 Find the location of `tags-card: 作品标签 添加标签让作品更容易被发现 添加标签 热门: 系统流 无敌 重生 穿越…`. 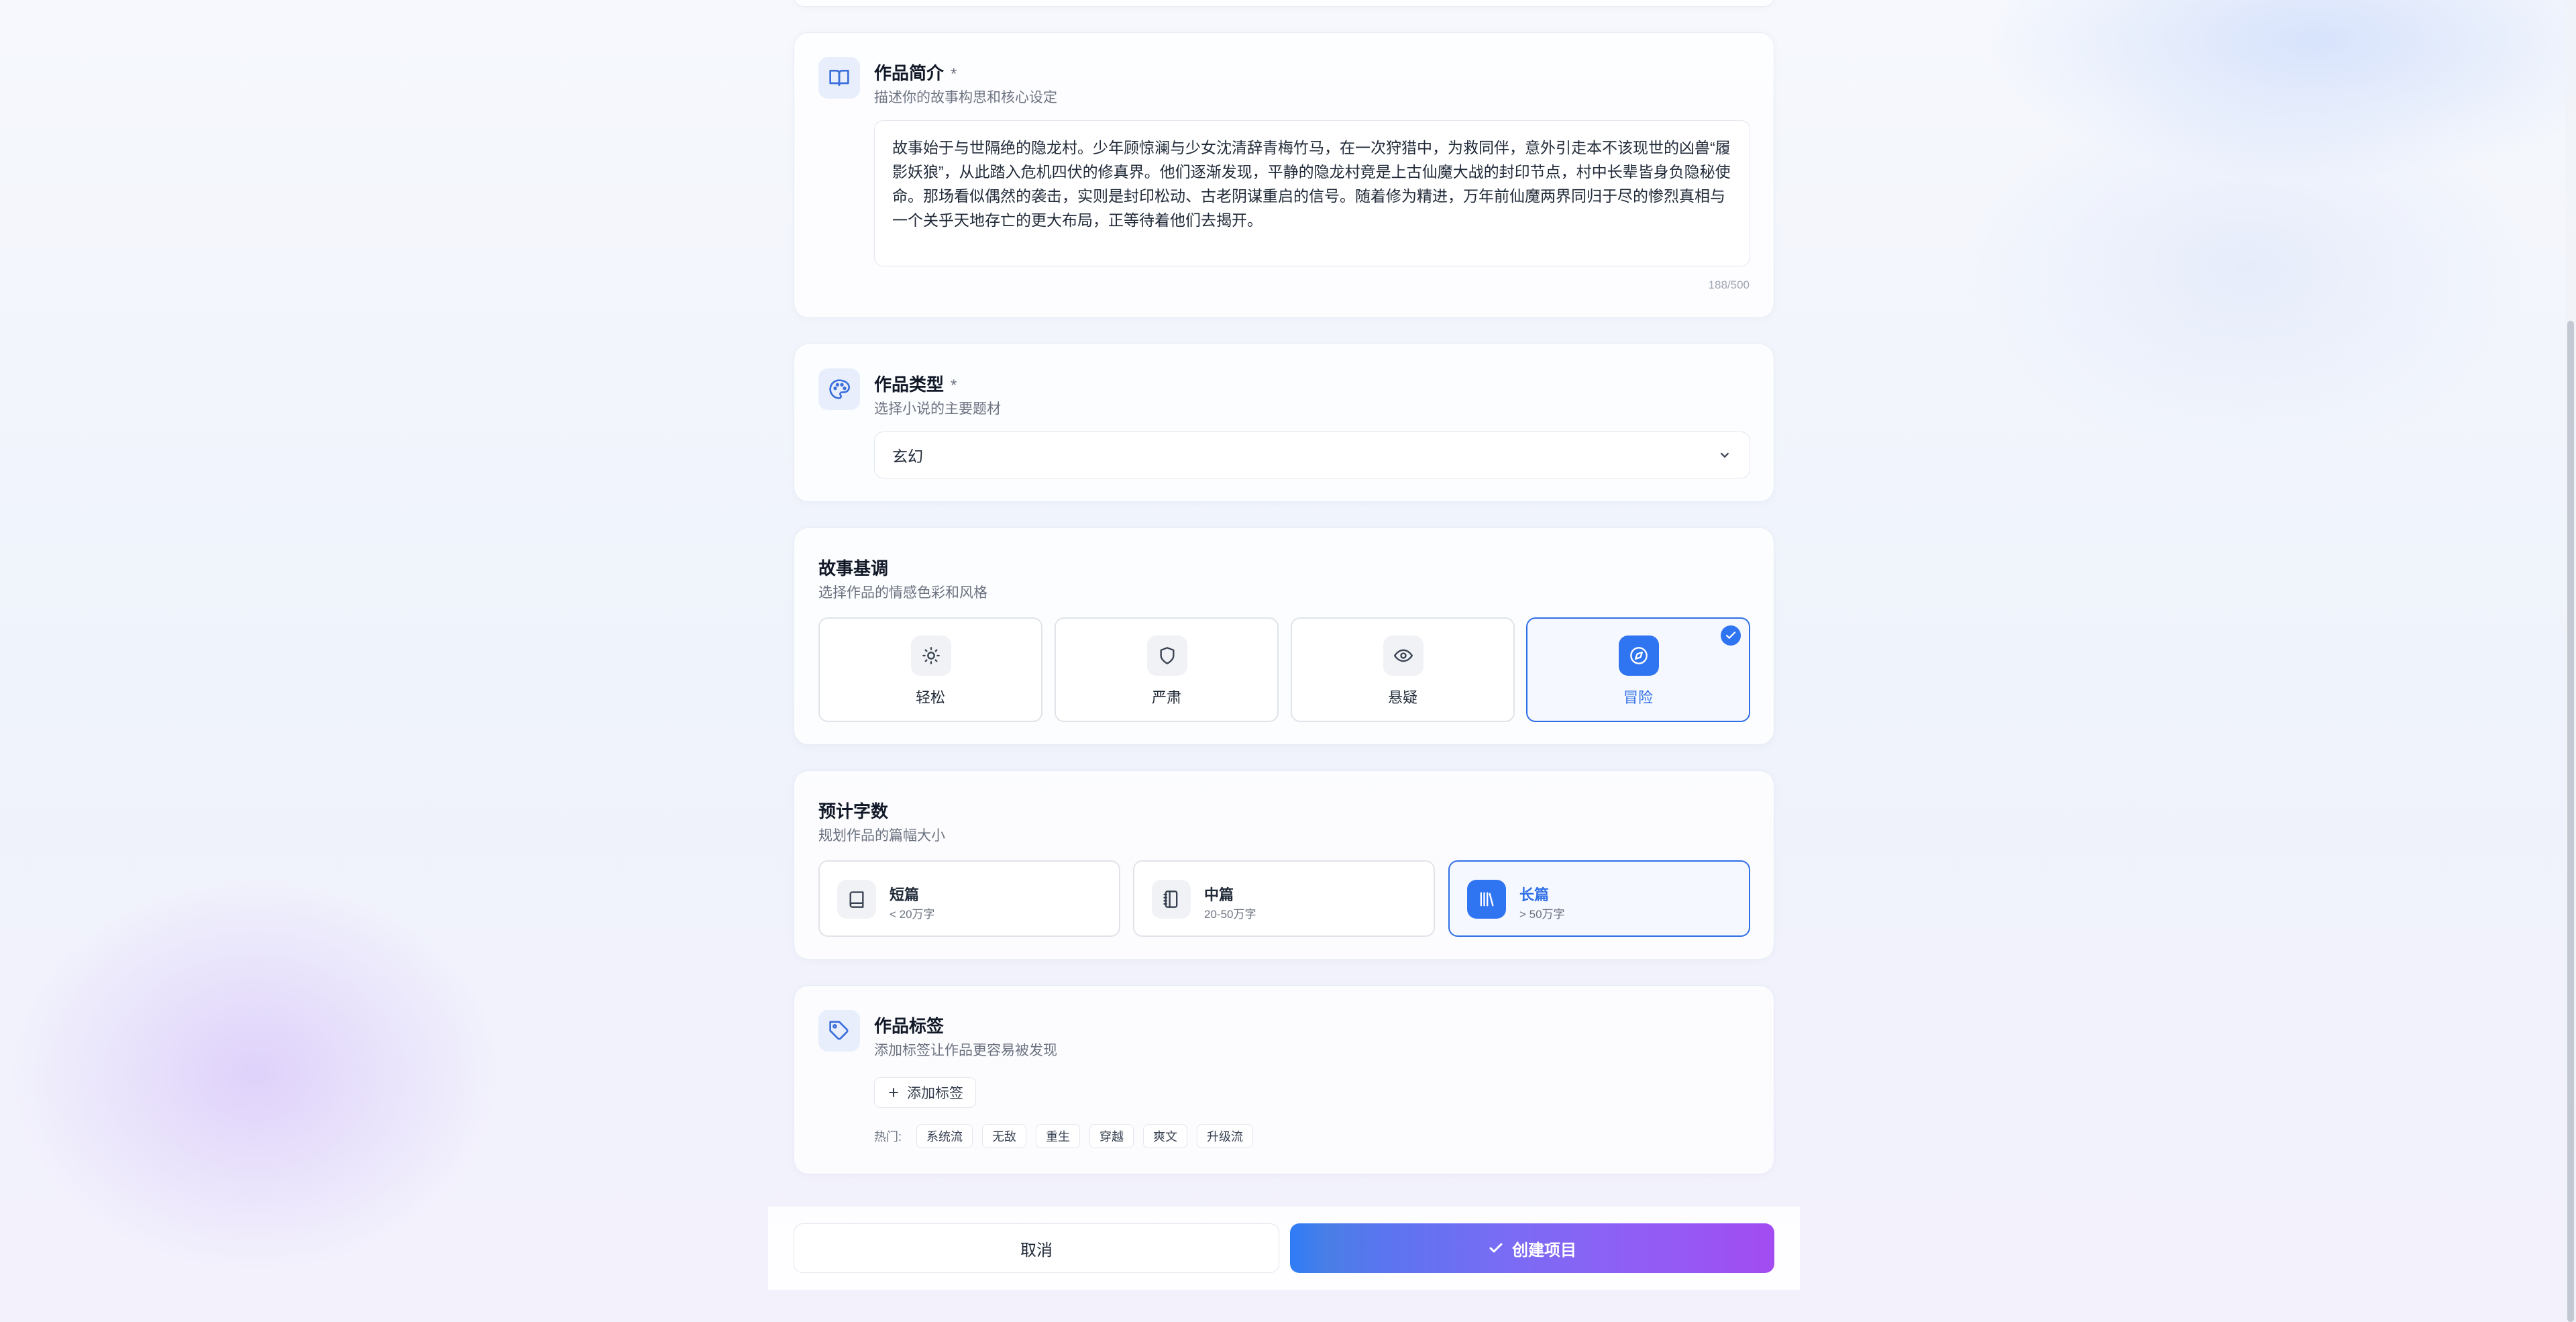

tags-card: 作品标签 添加标签让作品更容易被发现 添加标签 热门: 系统流 无敌 重生 穿越… is located at coordinates (1284, 1079).